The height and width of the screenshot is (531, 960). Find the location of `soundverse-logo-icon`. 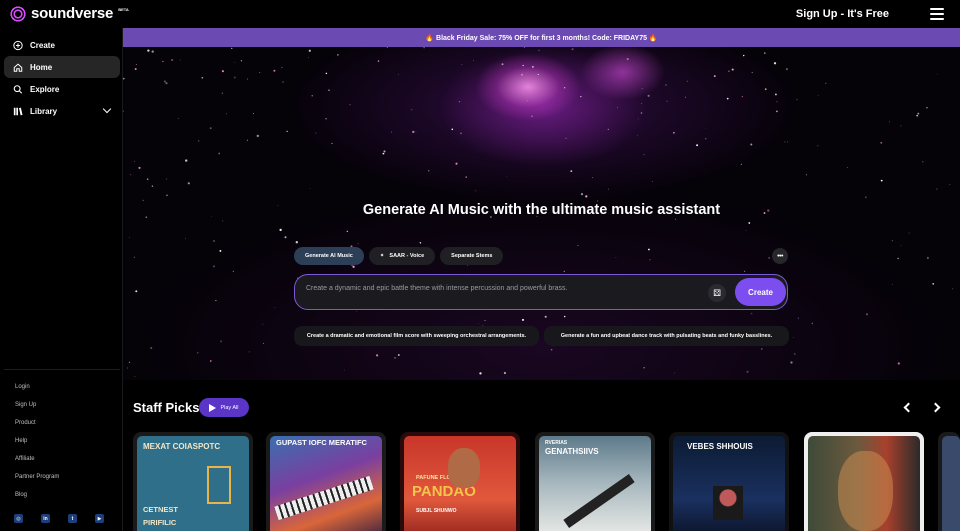

soundverse-logo-icon is located at coordinates (18, 13).